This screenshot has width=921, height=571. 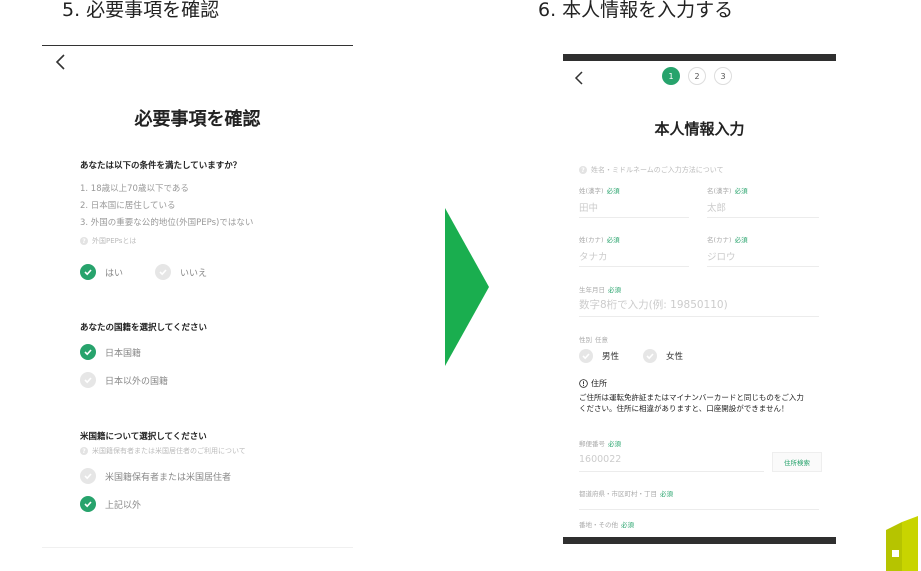 I want to click on condition-2: 2. 日本国に居住している, so click(x=128, y=206).